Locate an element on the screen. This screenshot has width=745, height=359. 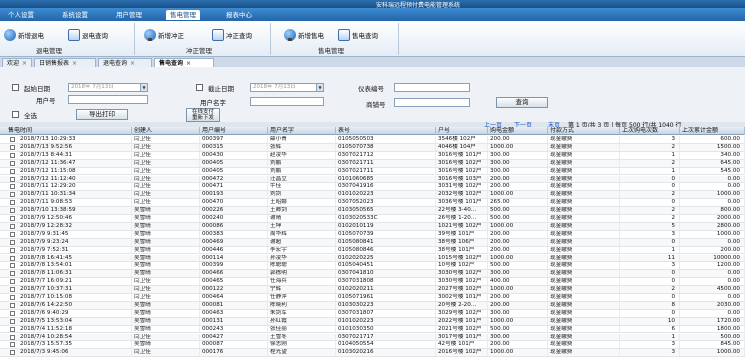
menu-personal: 个人设置 is located at coordinates (21, 15).